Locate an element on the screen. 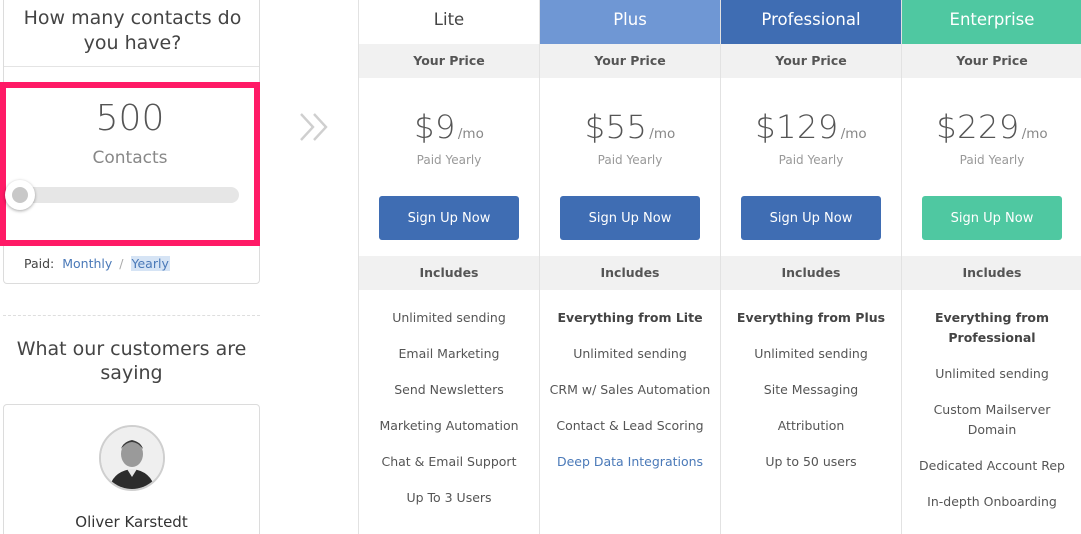 The width and height of the screenshot is (1081, 534). billing-toggle: Paid: Monthly / Yearly is located at coordinates (97, 263).